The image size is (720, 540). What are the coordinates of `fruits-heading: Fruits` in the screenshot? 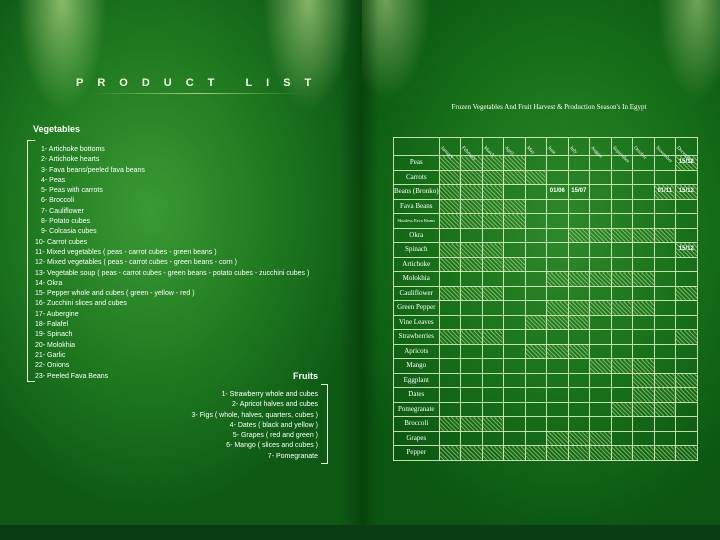 It's located at (306, 376).